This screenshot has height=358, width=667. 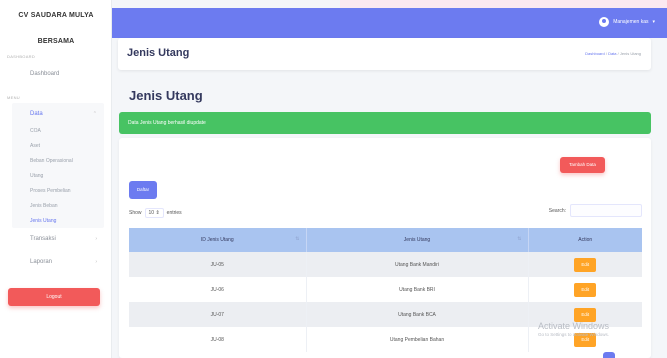 I want to click on search-box: Search:, so click(x=595, y=210).